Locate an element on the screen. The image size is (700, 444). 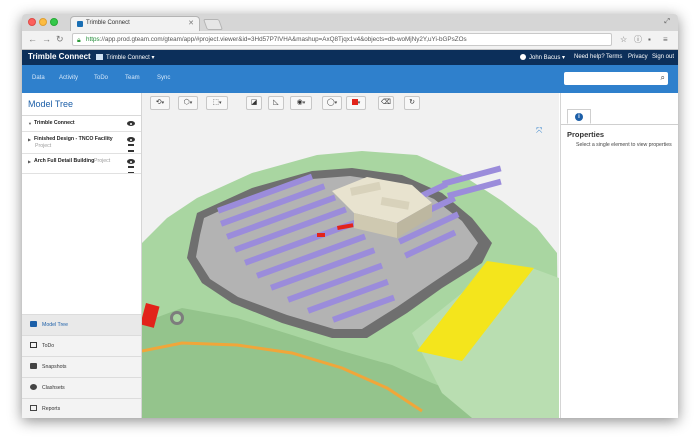
color-picker-button: ▾ is located at coordinates (356, 103).